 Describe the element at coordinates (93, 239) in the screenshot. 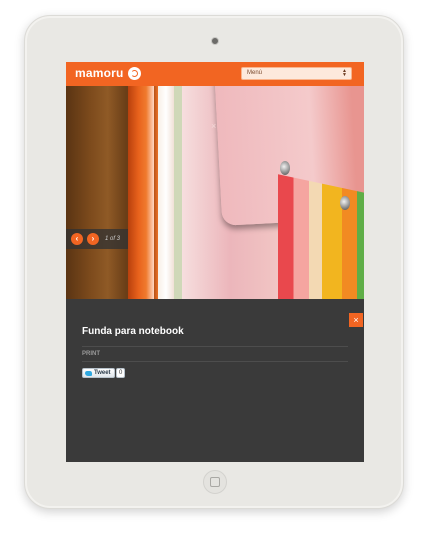

I see `chevron-right-icon: ›` at that location.